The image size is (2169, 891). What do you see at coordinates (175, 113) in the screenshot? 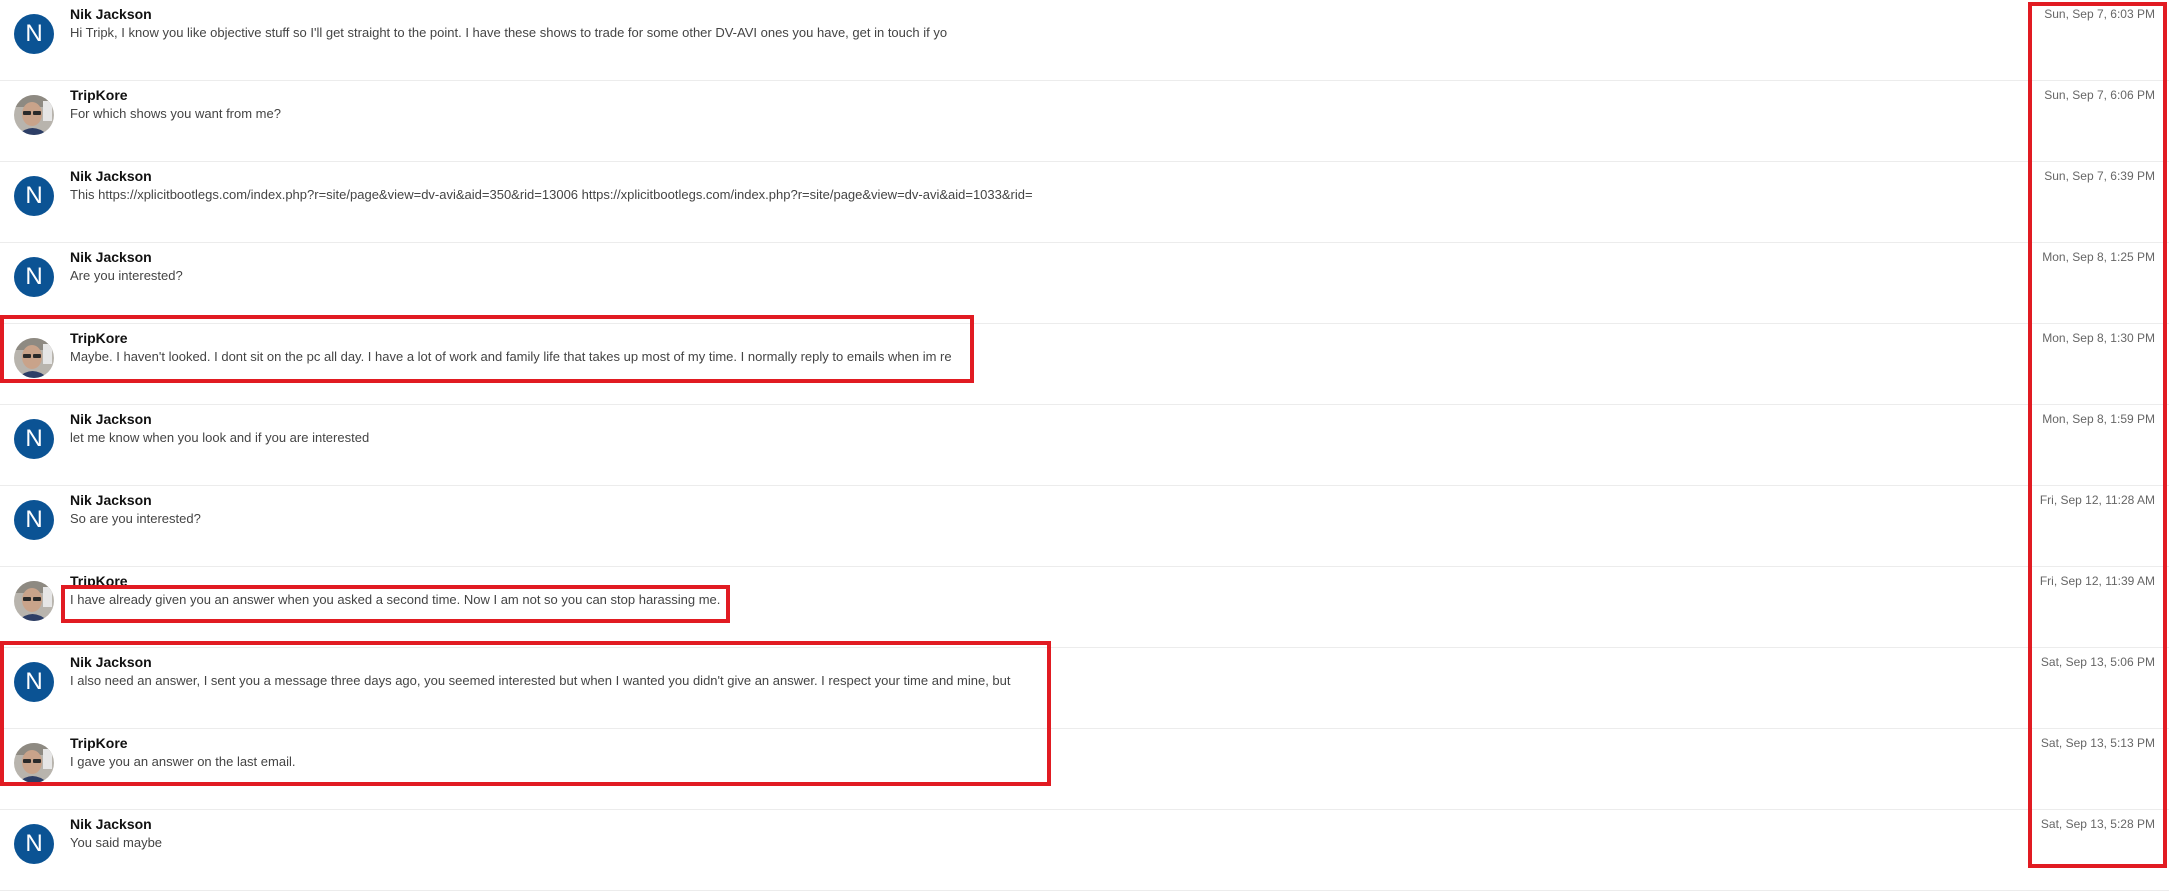
I see `message-snippet: For which shows you want from me?` at bounding box center [175, 113].